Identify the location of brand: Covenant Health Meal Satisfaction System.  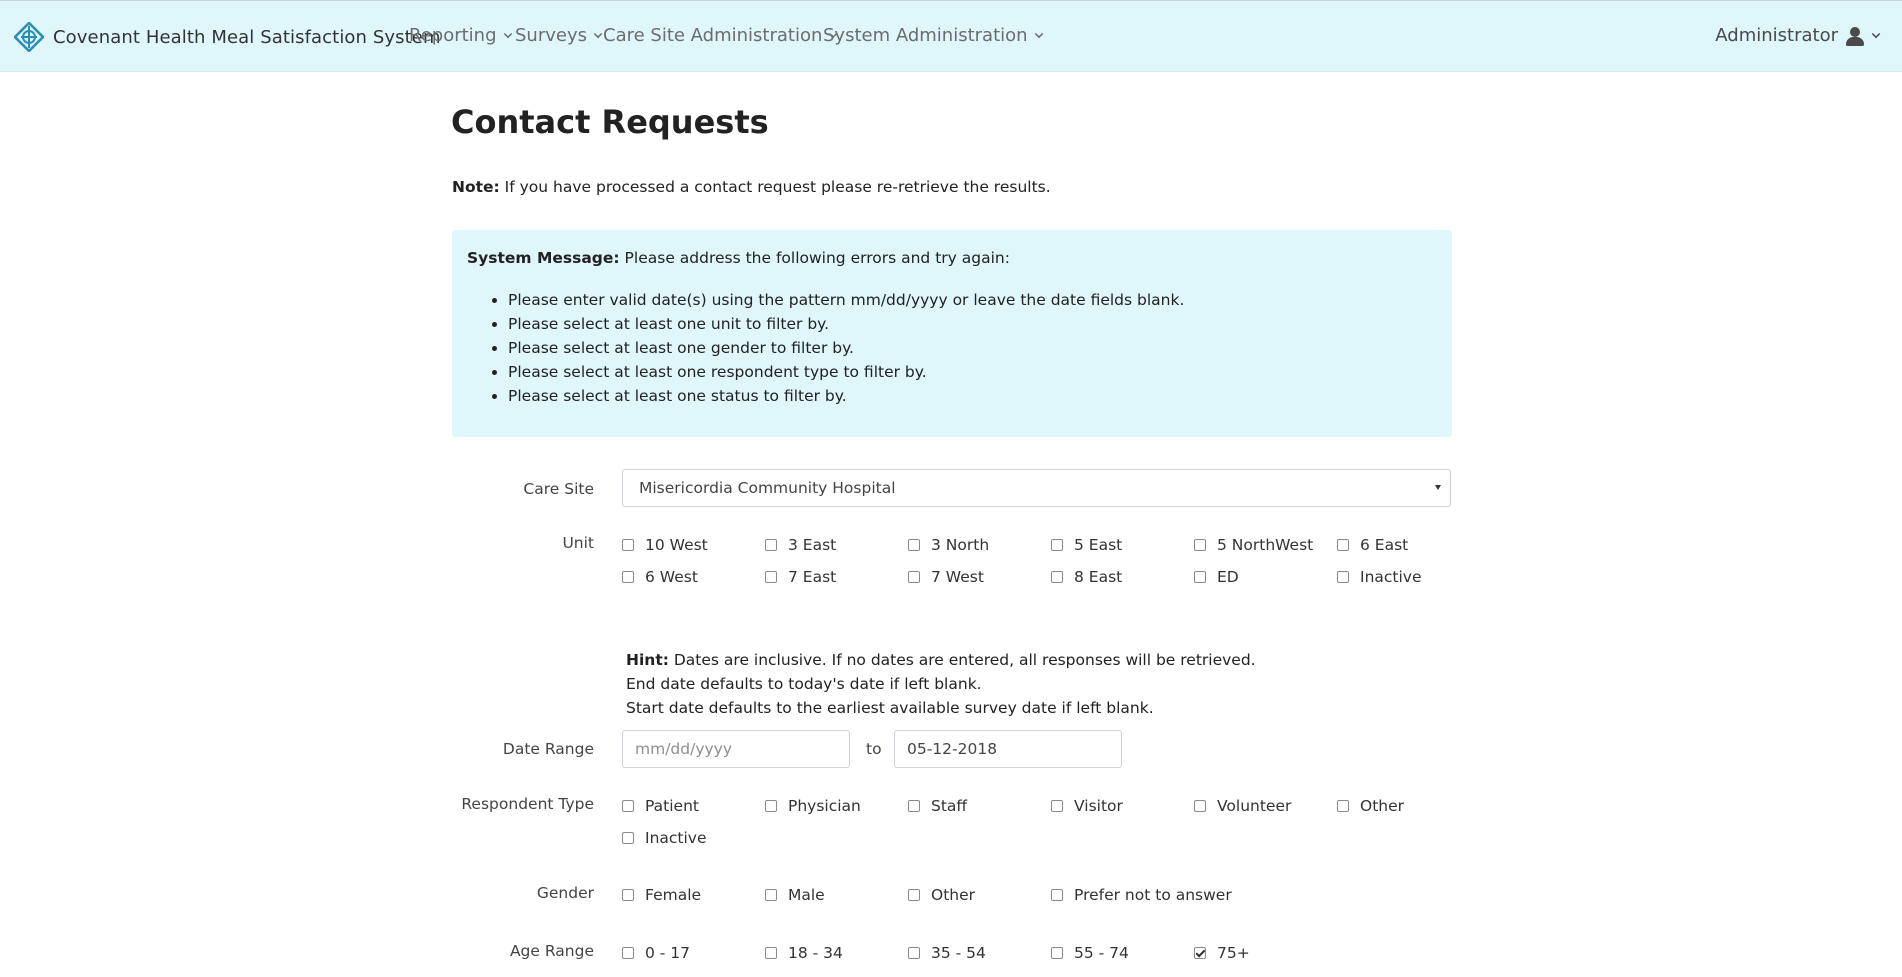
(227, 37).